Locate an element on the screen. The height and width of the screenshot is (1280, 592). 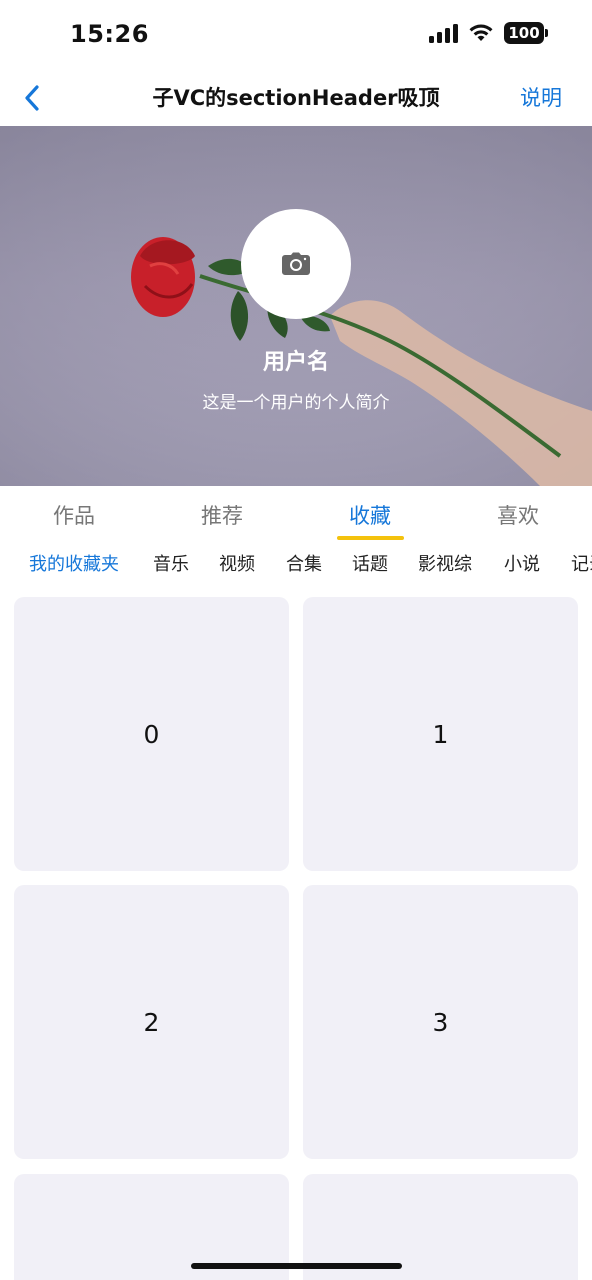
subtab-records: 记录 is located at coordinates (581, 563).